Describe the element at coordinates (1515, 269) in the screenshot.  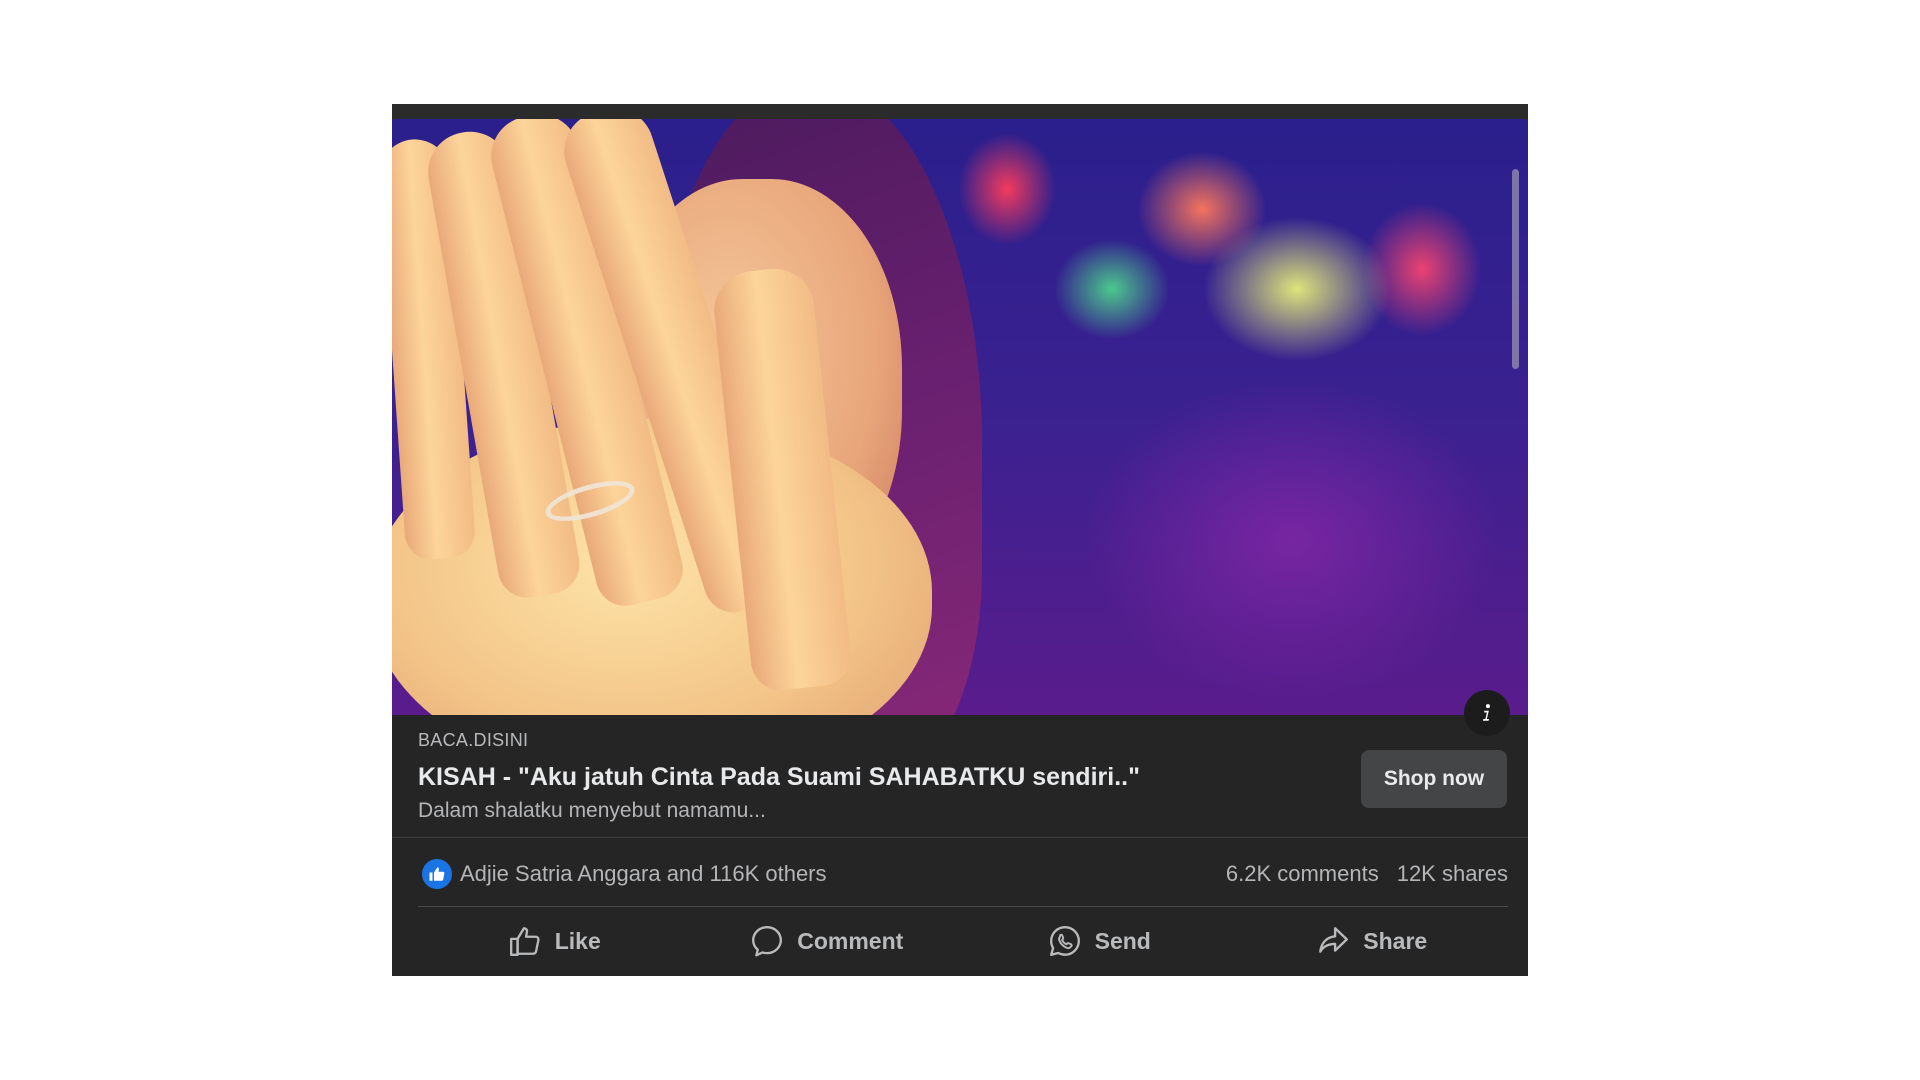
I see `image-scrollbar` at that location.